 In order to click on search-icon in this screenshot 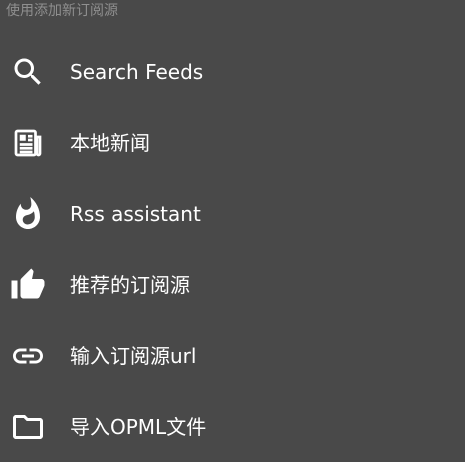, I will do `click(28, 72)`.